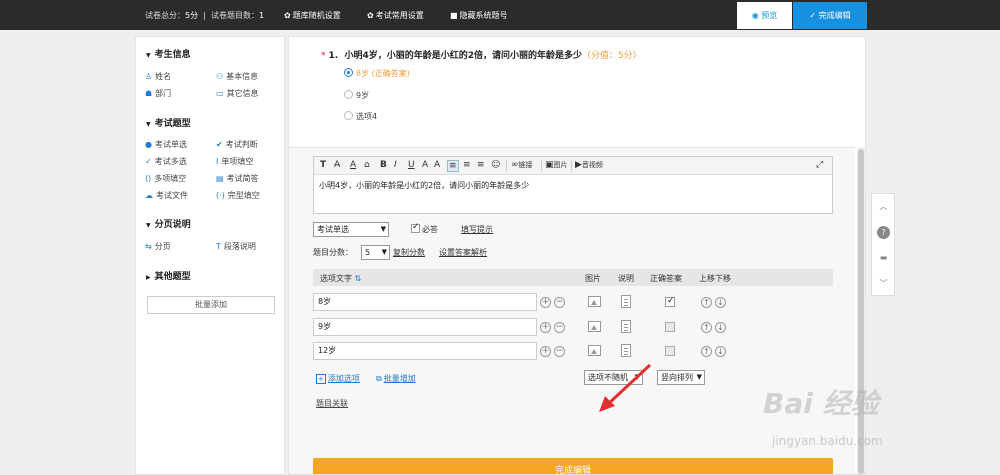  Describe the element at coordinates (467, 165) in the screenshot. I see `align-center-icon: ≡` at that location.